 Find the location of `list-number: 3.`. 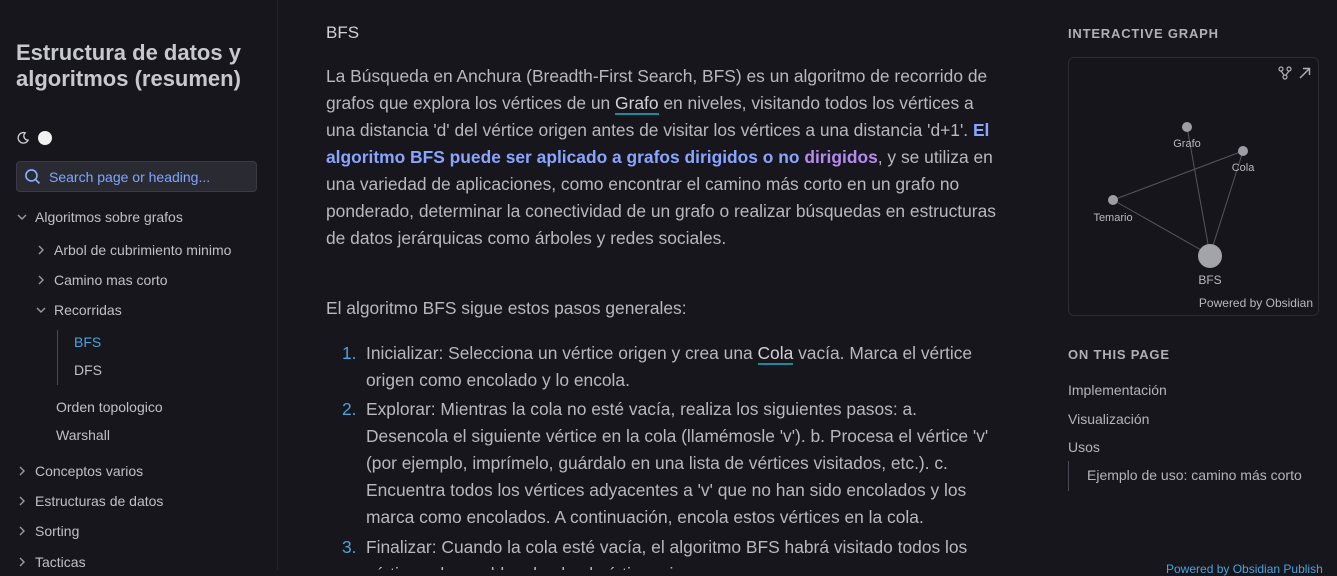

list-number: 3. is located at coordinates (349, 547).